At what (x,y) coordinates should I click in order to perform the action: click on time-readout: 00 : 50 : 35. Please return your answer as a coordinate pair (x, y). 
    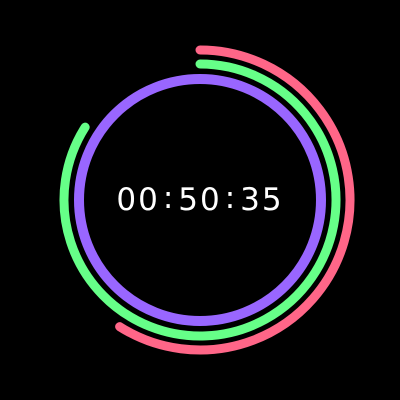
    Looking at the image, I should click on (200, 200).